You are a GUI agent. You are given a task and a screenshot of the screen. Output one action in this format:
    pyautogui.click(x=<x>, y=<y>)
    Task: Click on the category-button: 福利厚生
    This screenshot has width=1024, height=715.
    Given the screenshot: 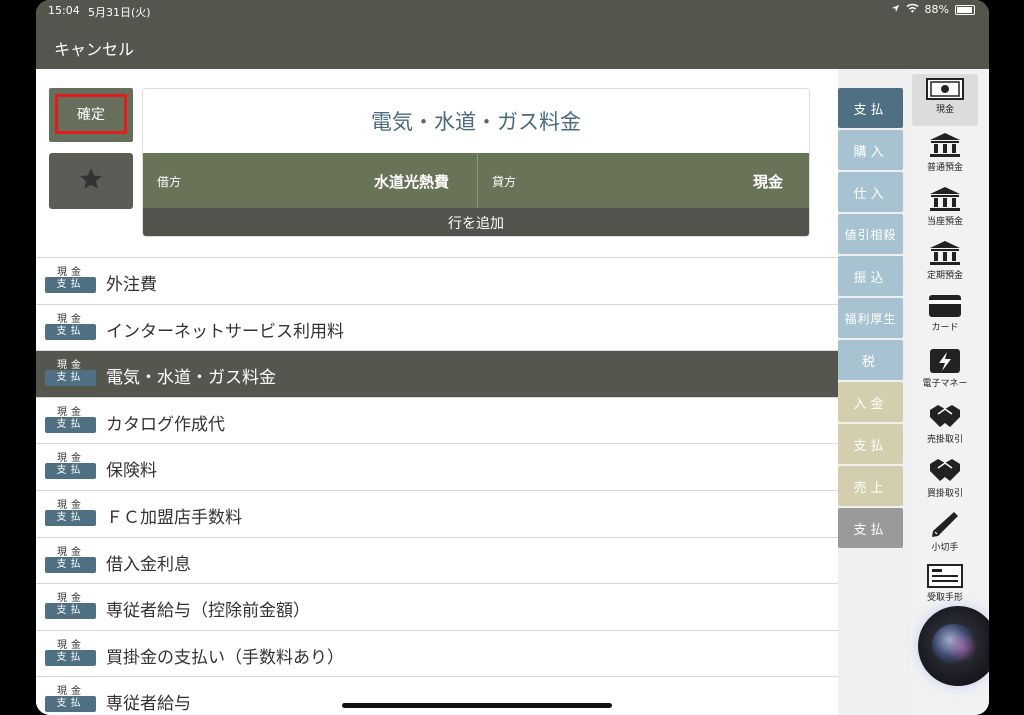 What is the action you would take?
    pyautogui.click(x=870, y=318)
    